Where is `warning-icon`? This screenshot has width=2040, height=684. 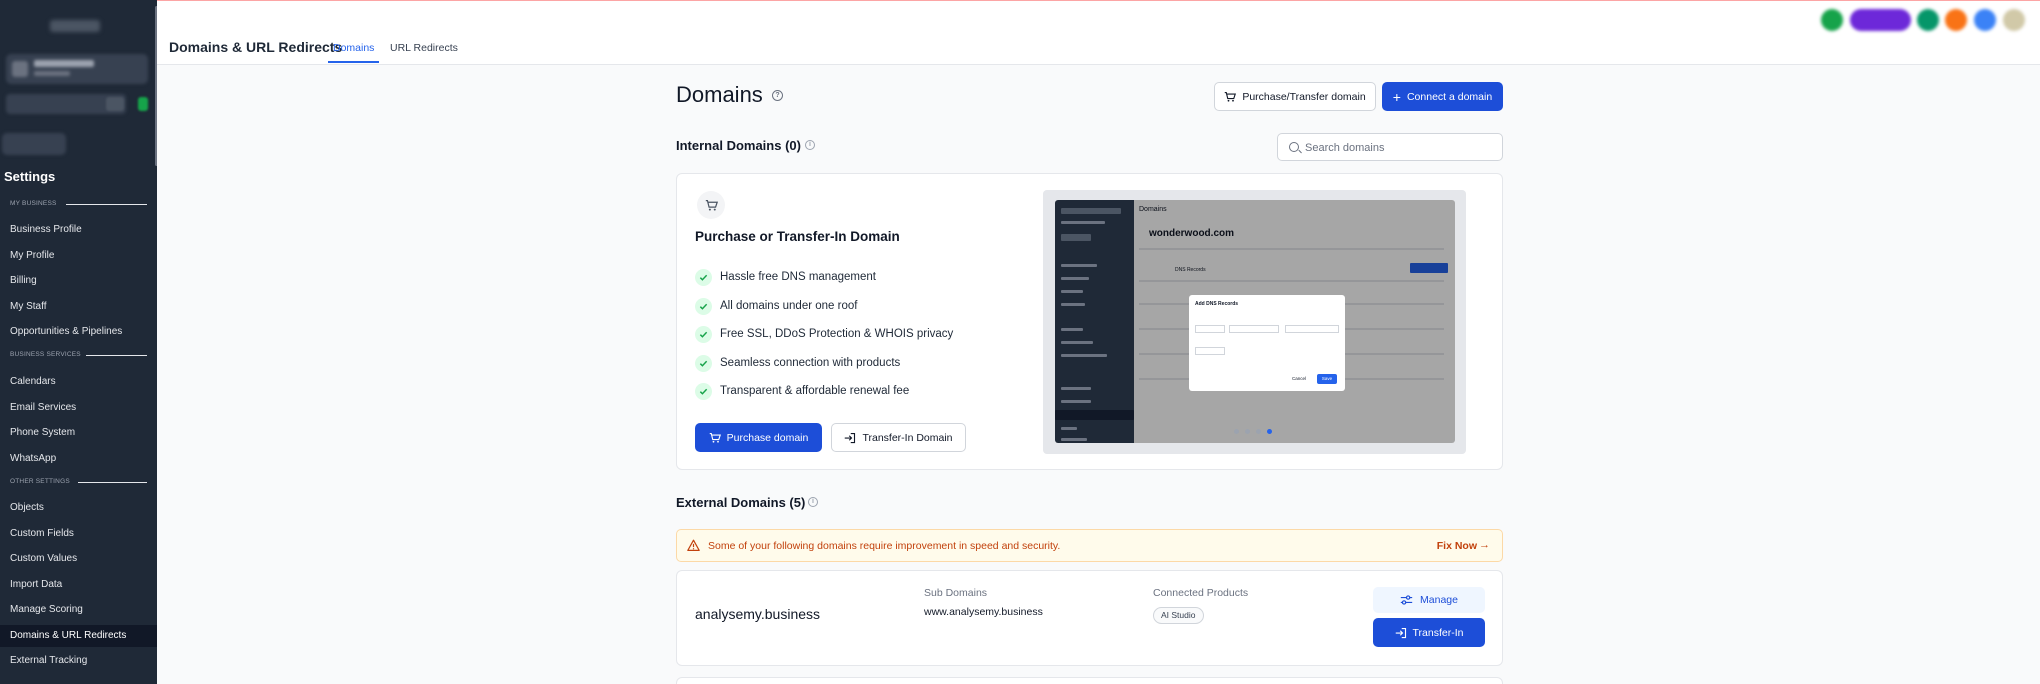
warning-icon is located at coordinates (693, 545).